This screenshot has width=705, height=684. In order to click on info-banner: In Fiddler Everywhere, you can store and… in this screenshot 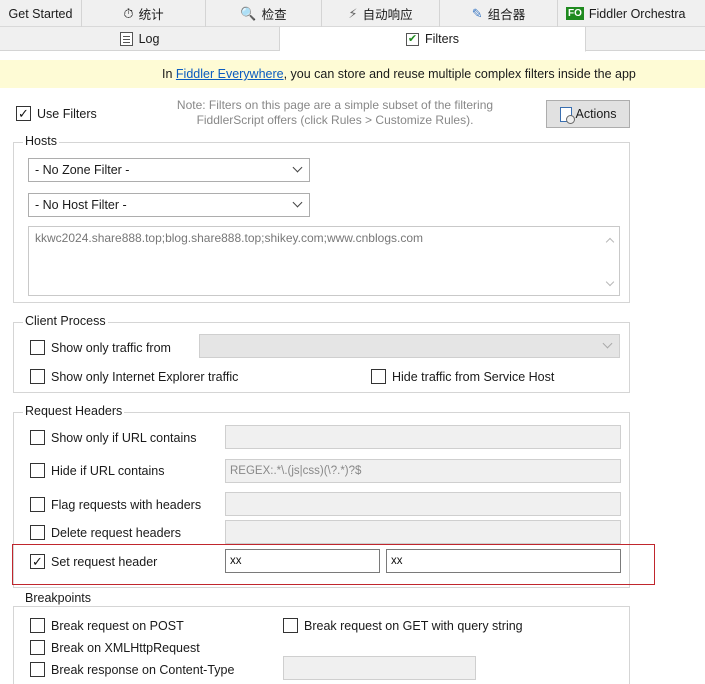, I will do `click(352, 74)`.